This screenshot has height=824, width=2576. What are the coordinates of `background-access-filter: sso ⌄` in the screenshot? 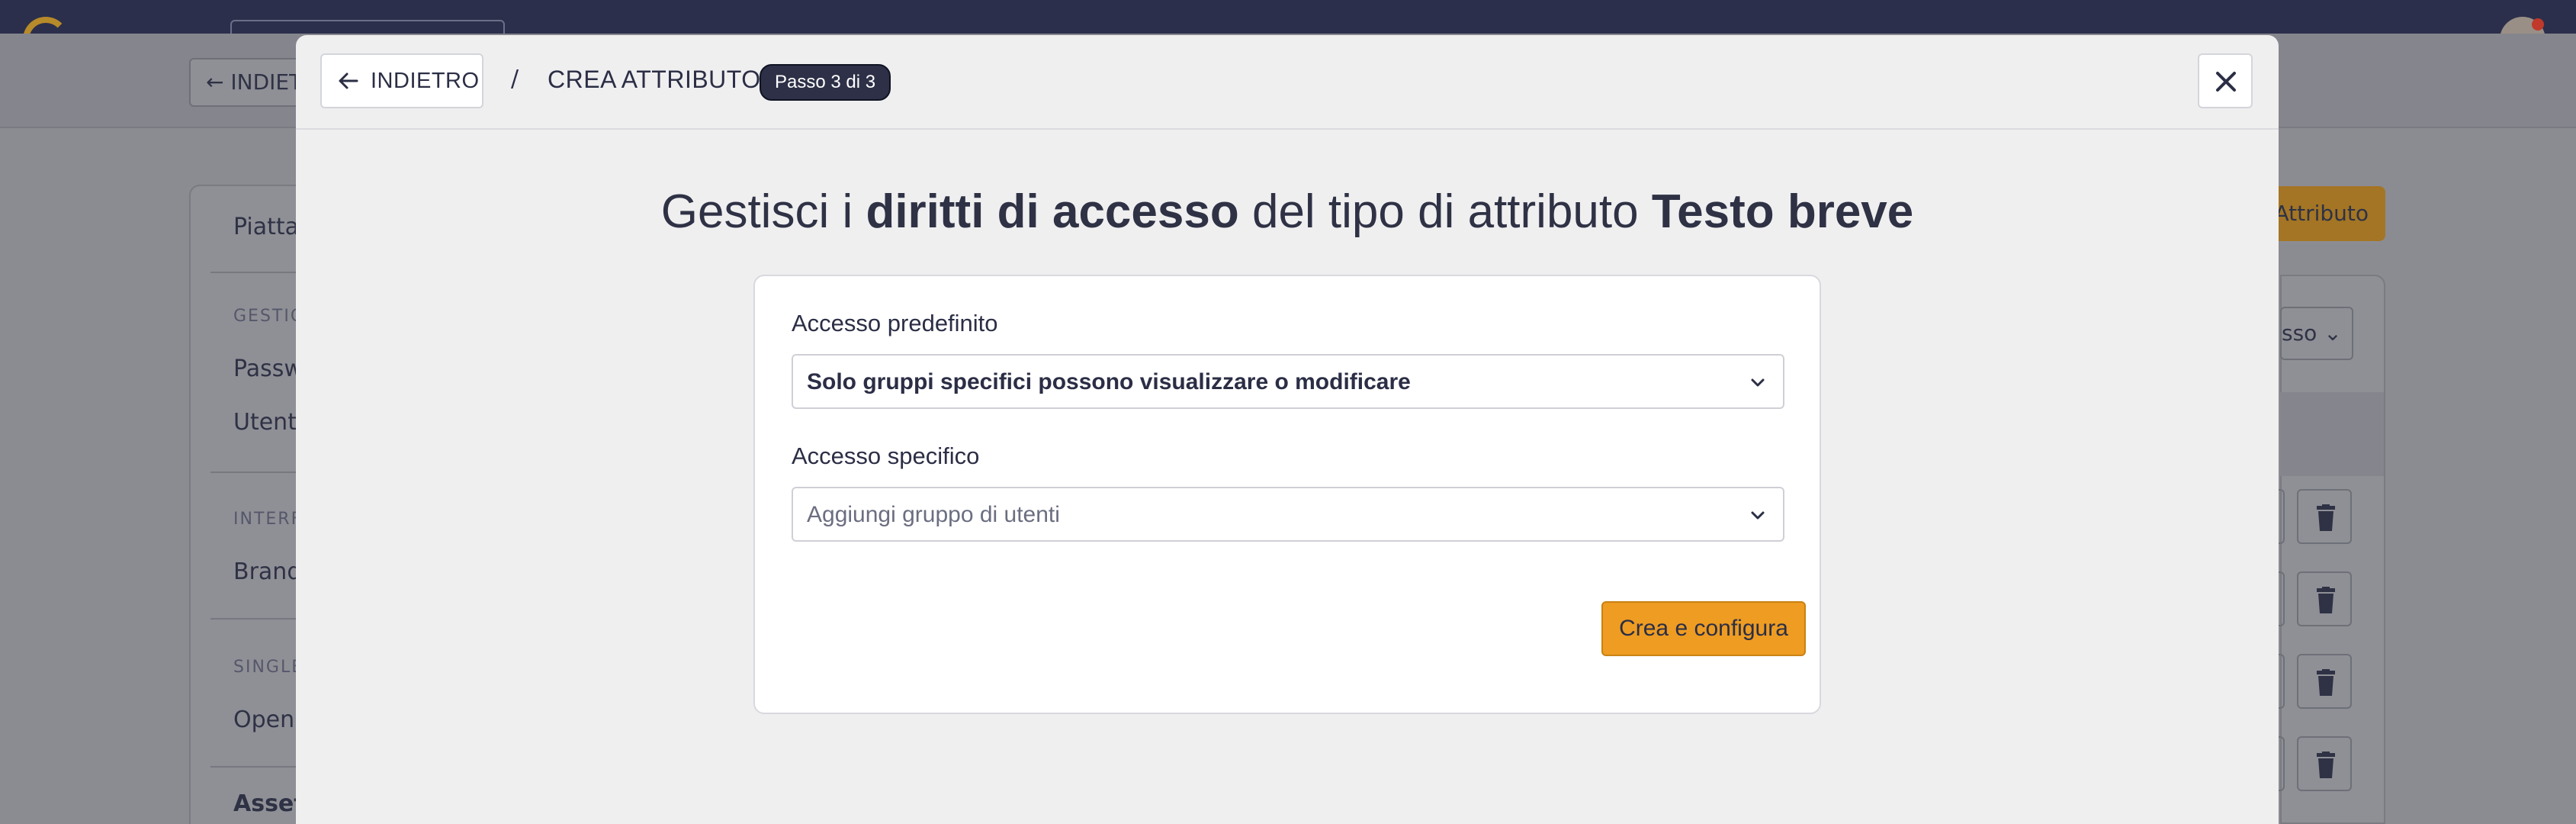 It's located at (2316, 334).